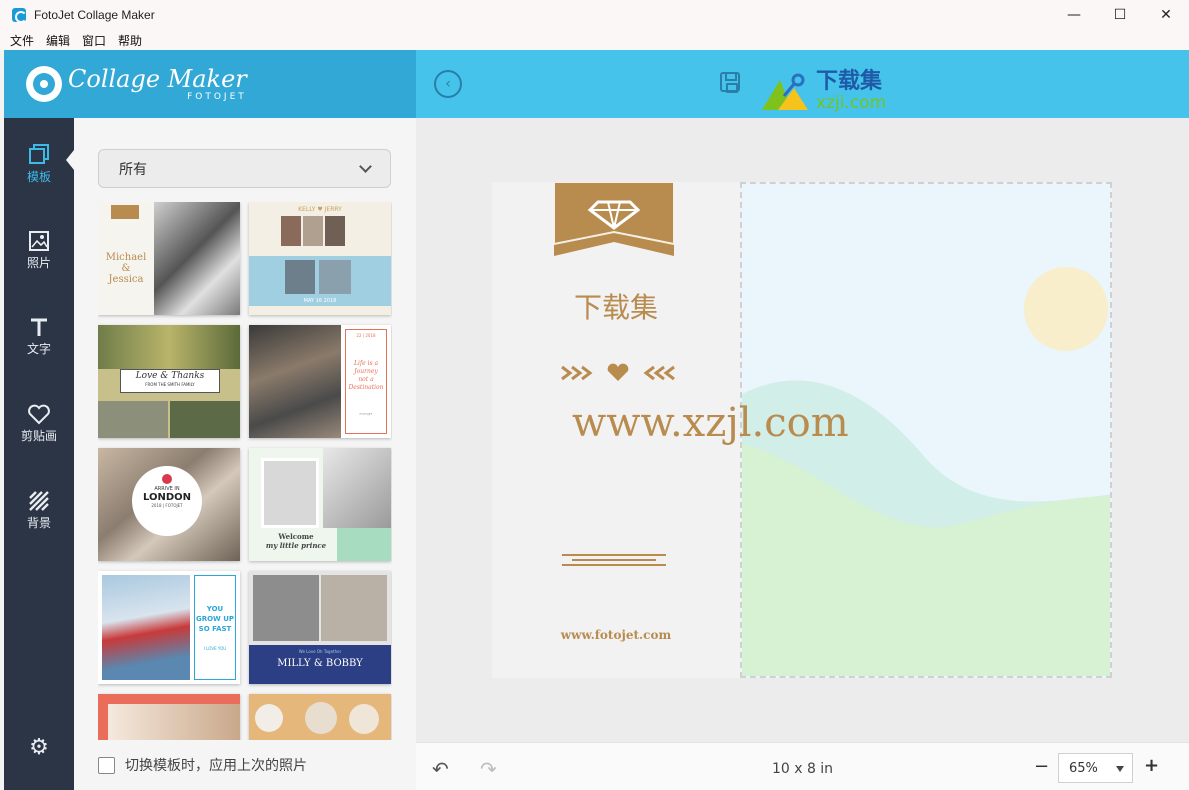 Image resolution: width=1189 pixels, height=790 pixels. I want to click on template-icon, so click(39, 154).